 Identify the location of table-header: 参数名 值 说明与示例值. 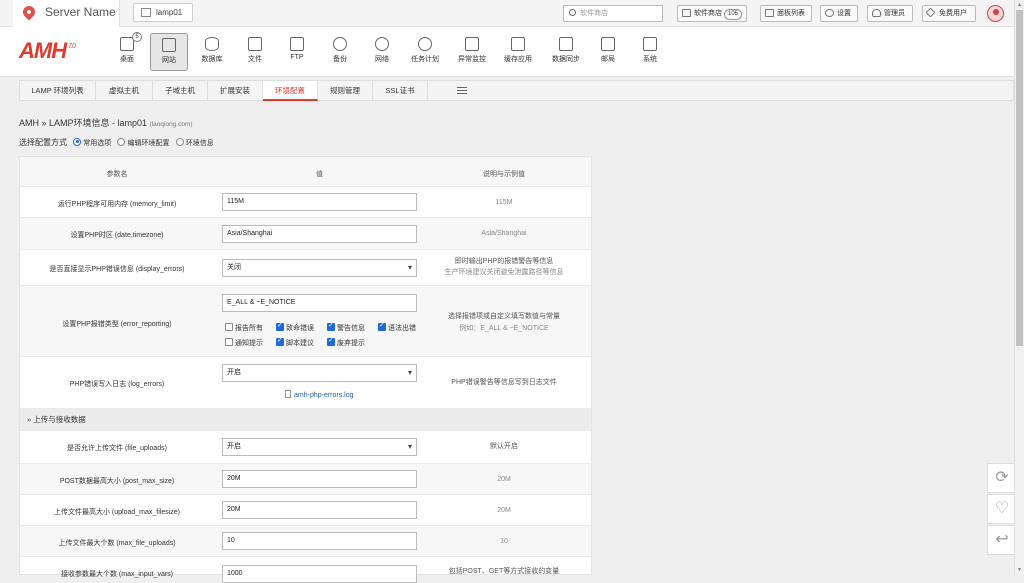
(305, 172).